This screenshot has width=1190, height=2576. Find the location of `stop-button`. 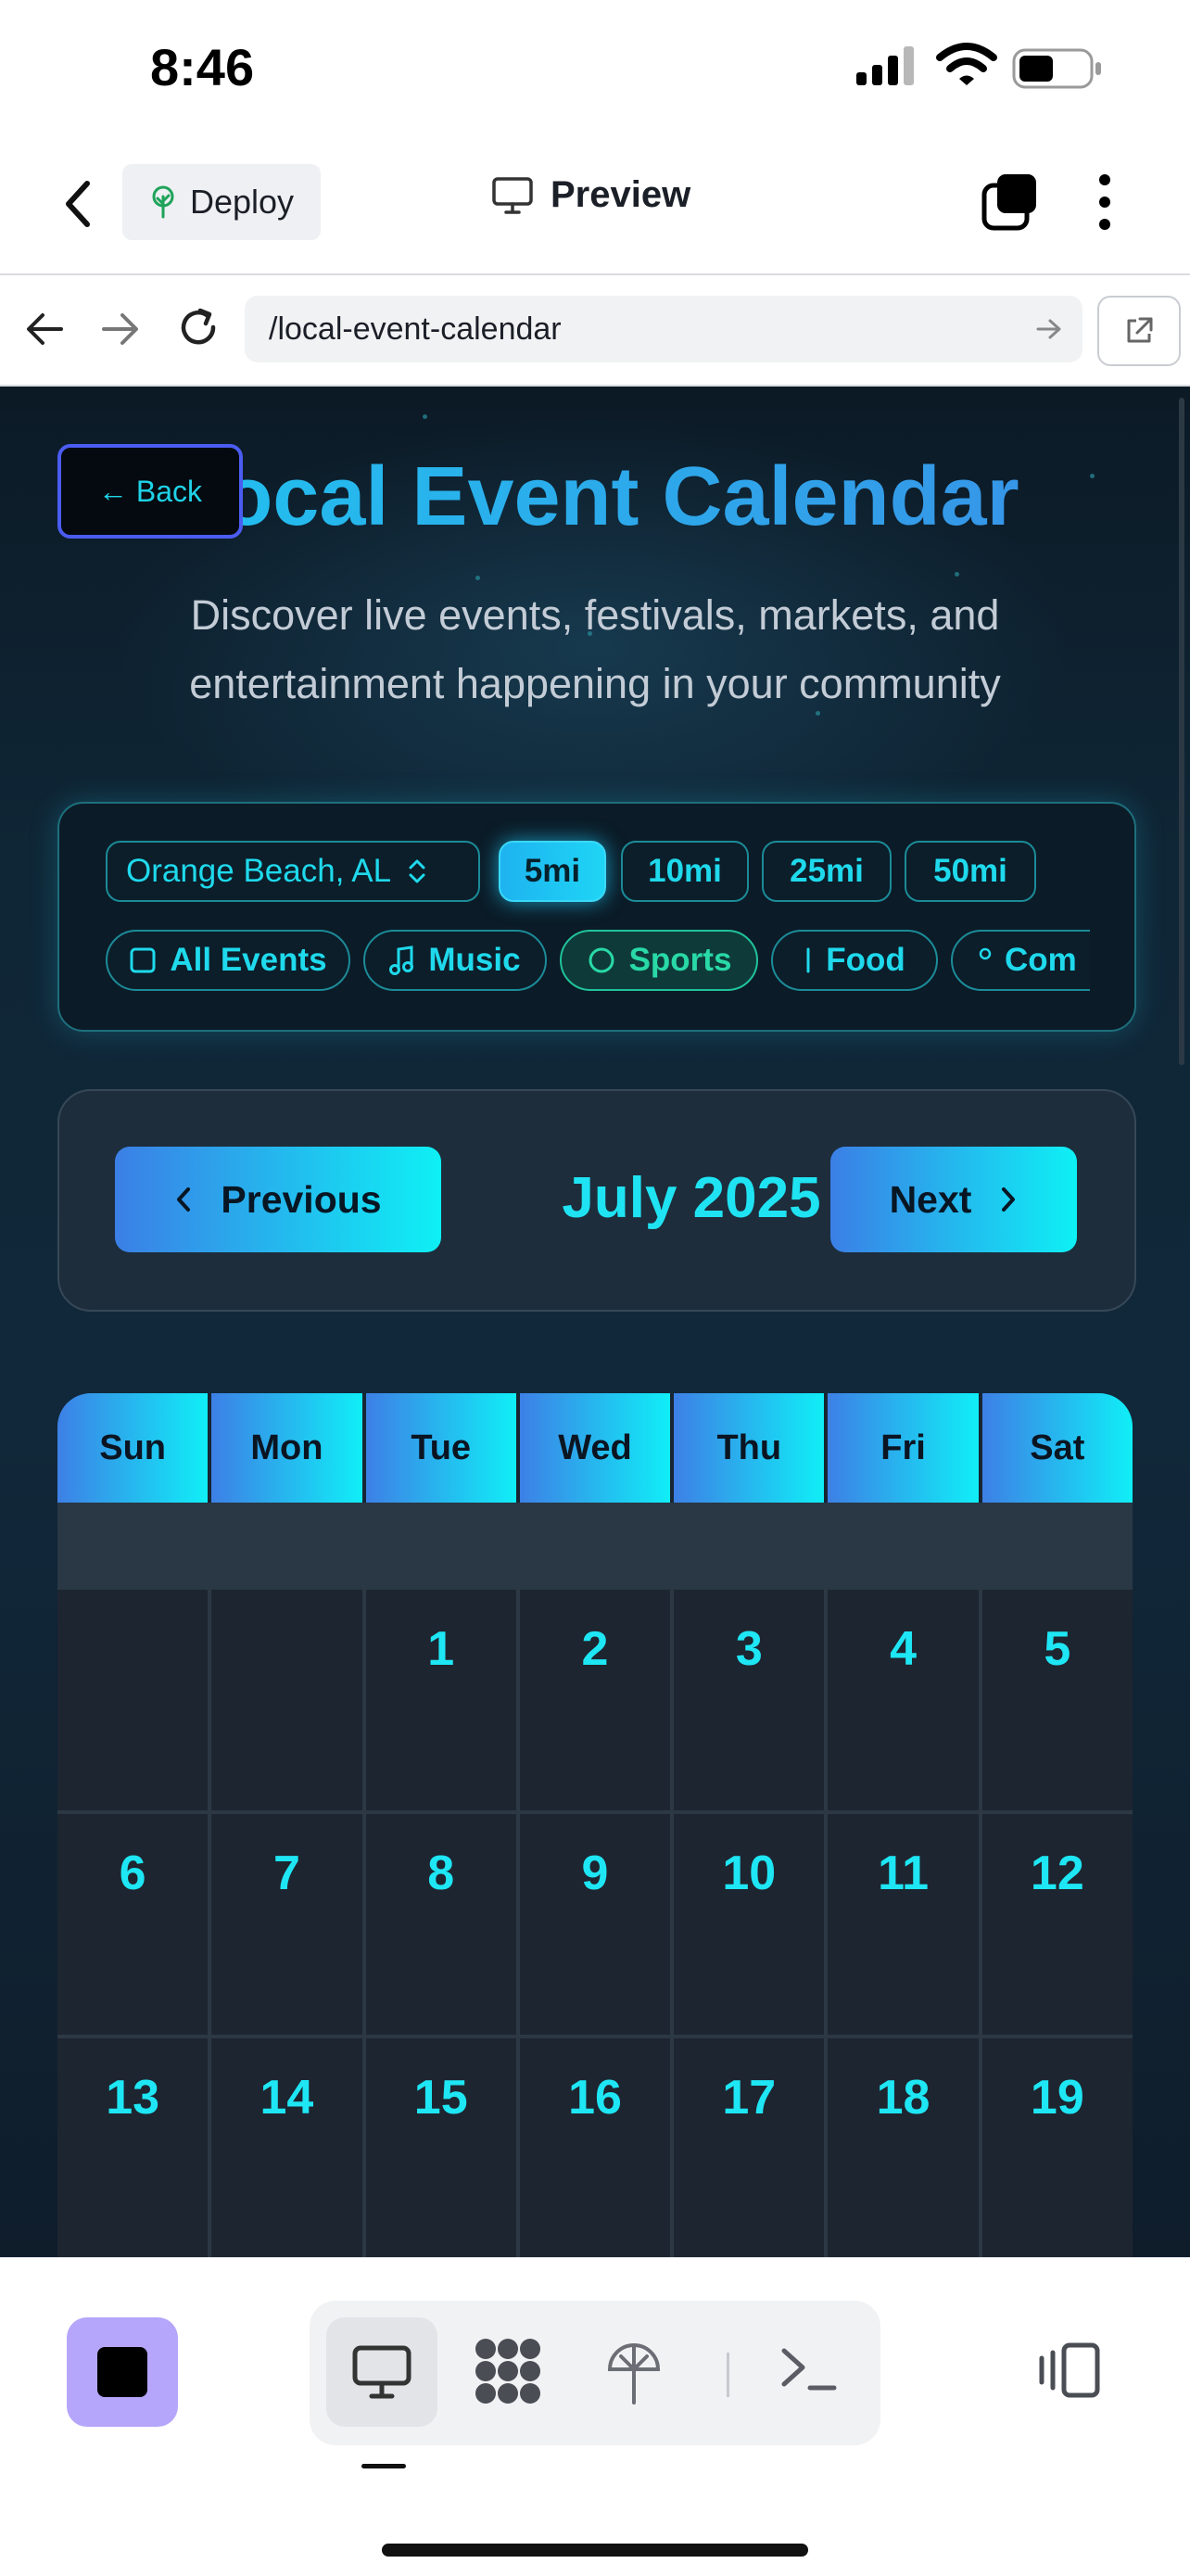

stop-button is located at coordinates (122, 2372).